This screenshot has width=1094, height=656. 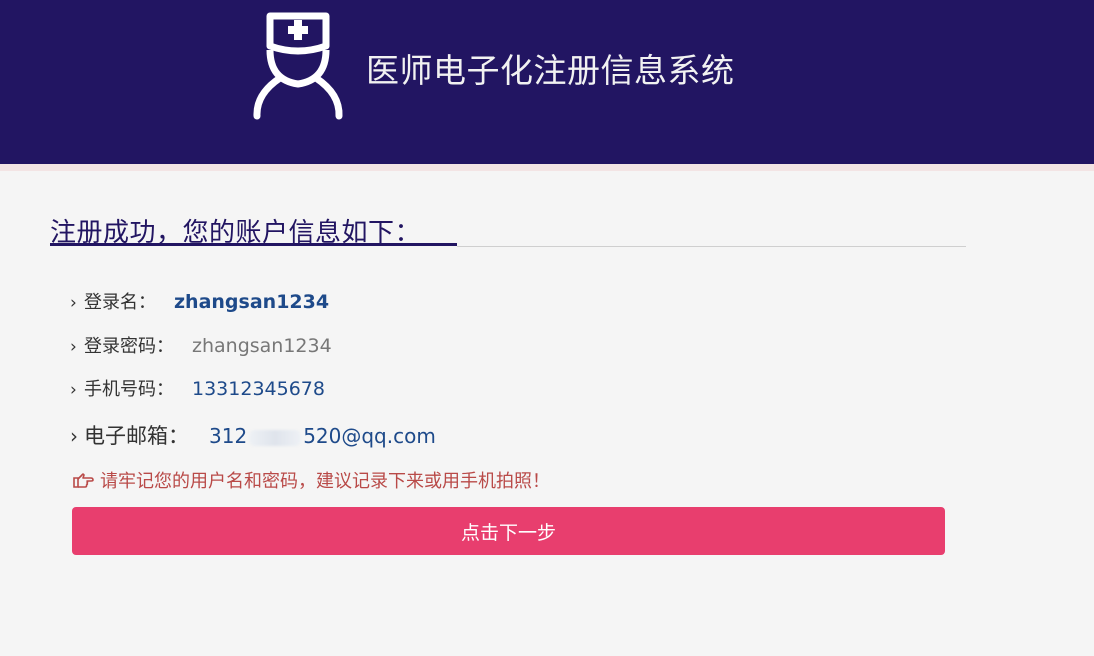 I want to click on notice-message: 请牢记您的用户名和密码，建议记录下来或用手机拍照！, so click(x=311, y=480).